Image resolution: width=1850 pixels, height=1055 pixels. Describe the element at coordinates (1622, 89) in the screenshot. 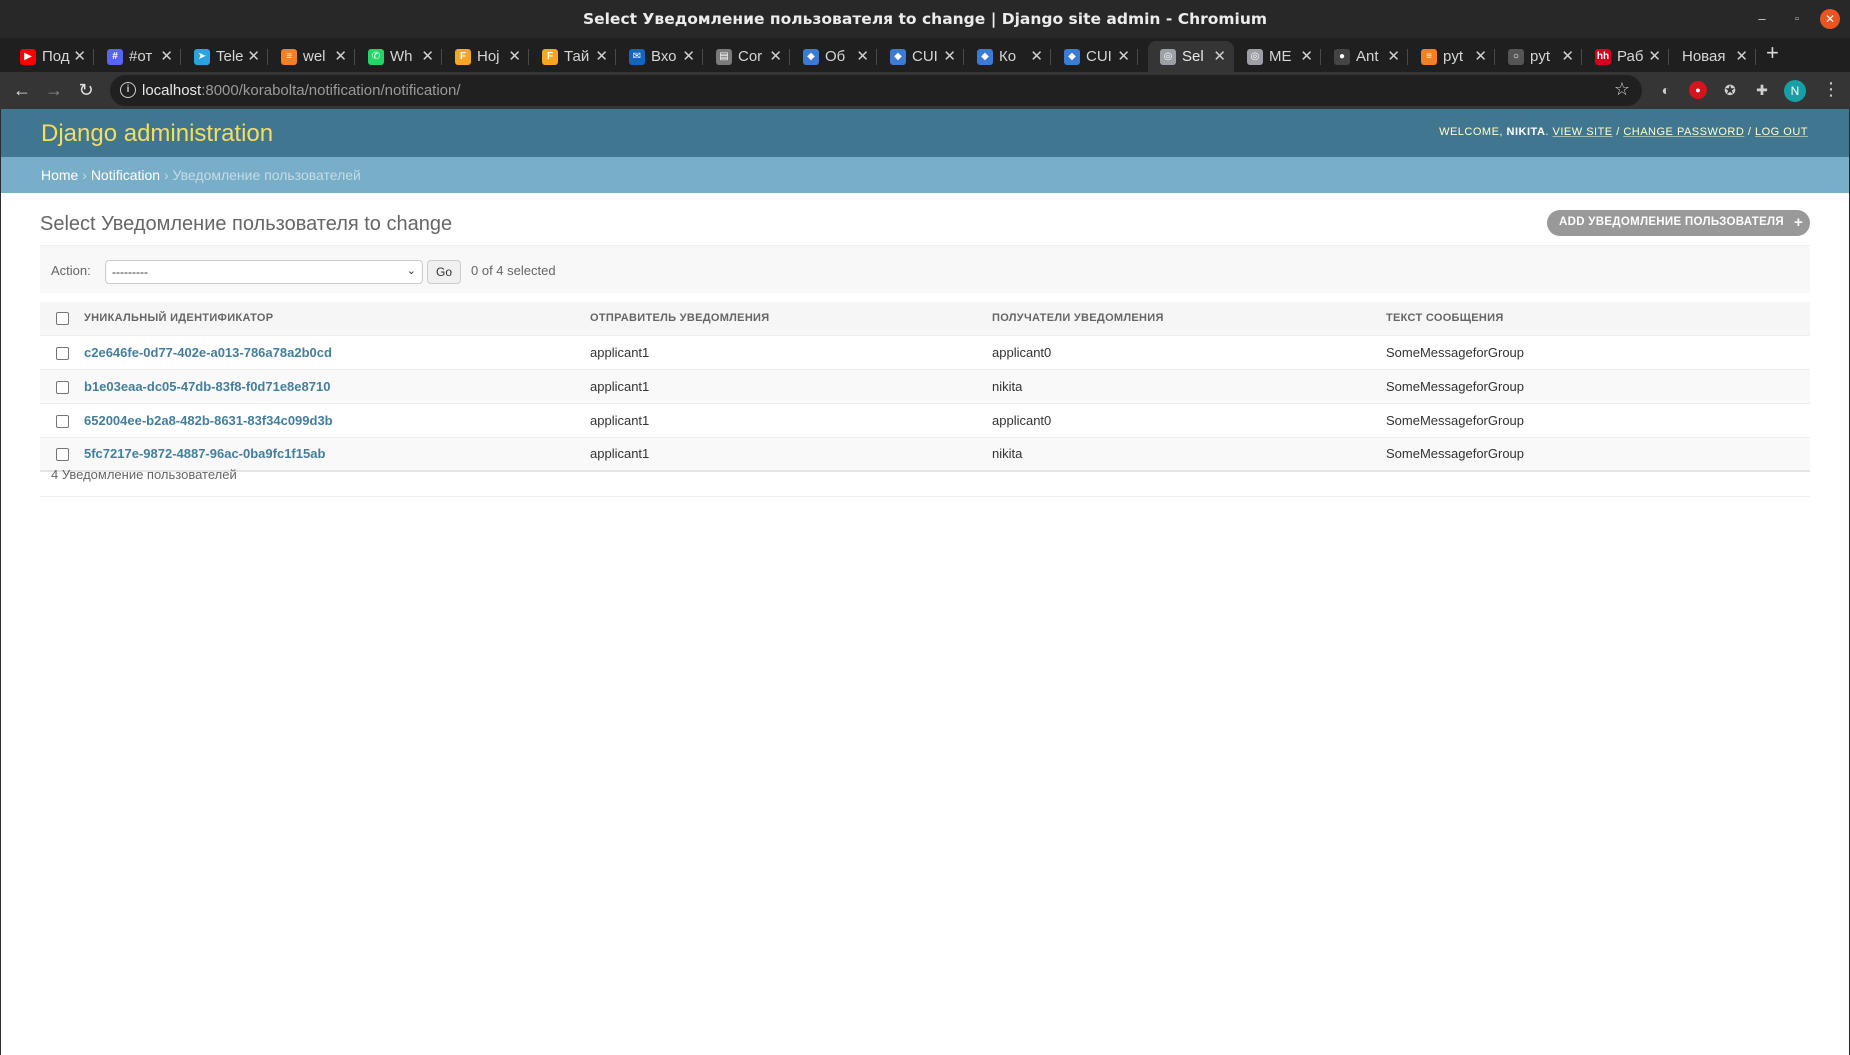

I see `bookmark-star-icon: ☆` at that location.